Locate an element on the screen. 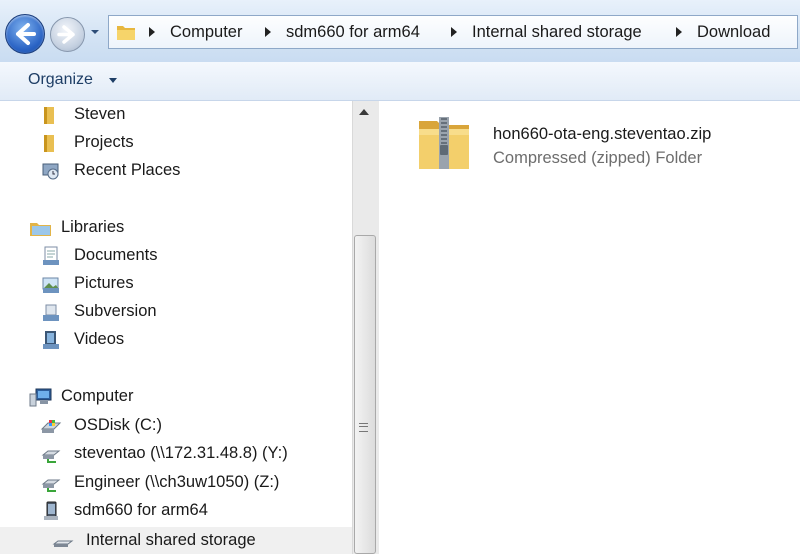 The image size is (800, 554). nav-item-pictures: Pictures is located at coordinates (190, 284).